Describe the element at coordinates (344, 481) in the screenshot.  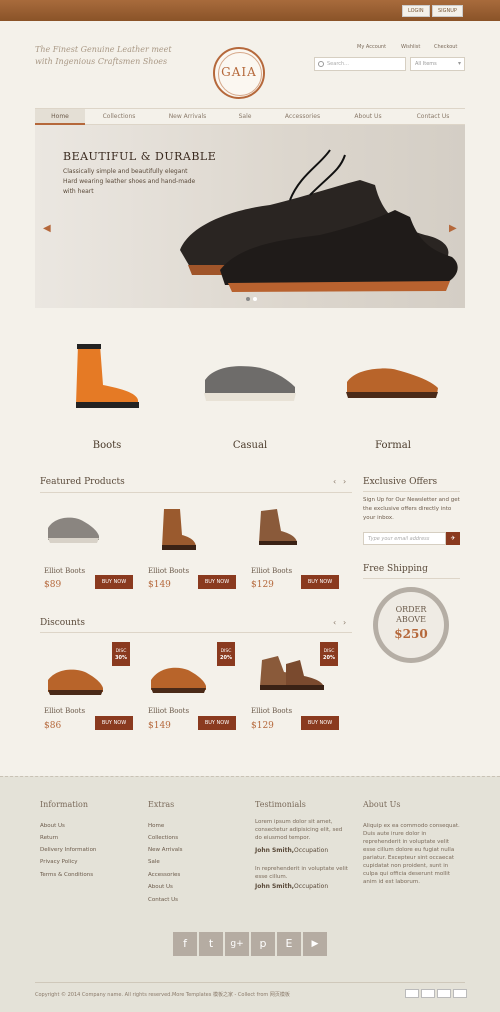
I see `featured-next-icon: ›` at that location.